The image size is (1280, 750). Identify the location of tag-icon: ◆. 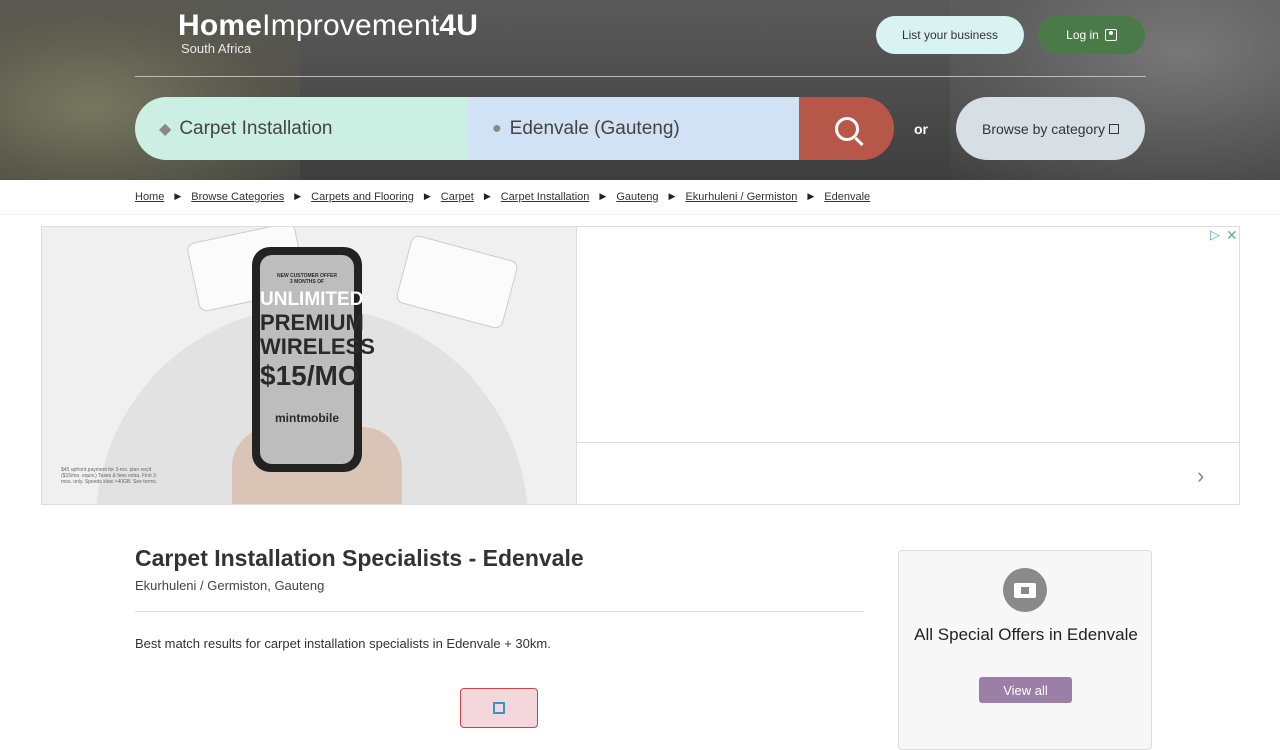
(165, 129).